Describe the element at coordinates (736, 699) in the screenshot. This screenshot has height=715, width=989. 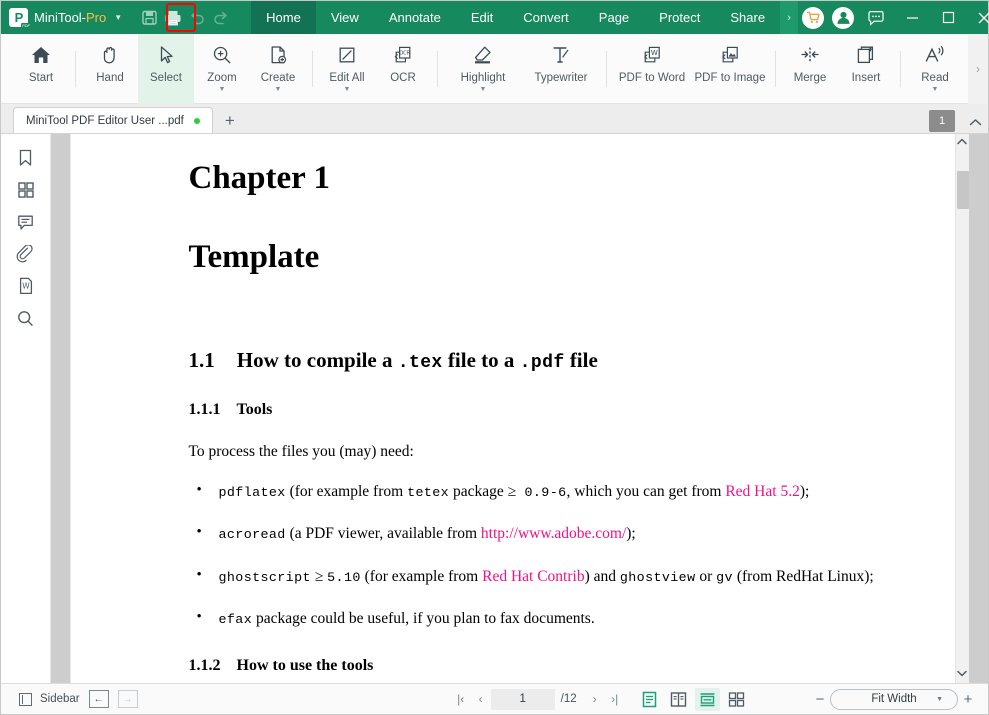
I see `grid-view-button` at that location.